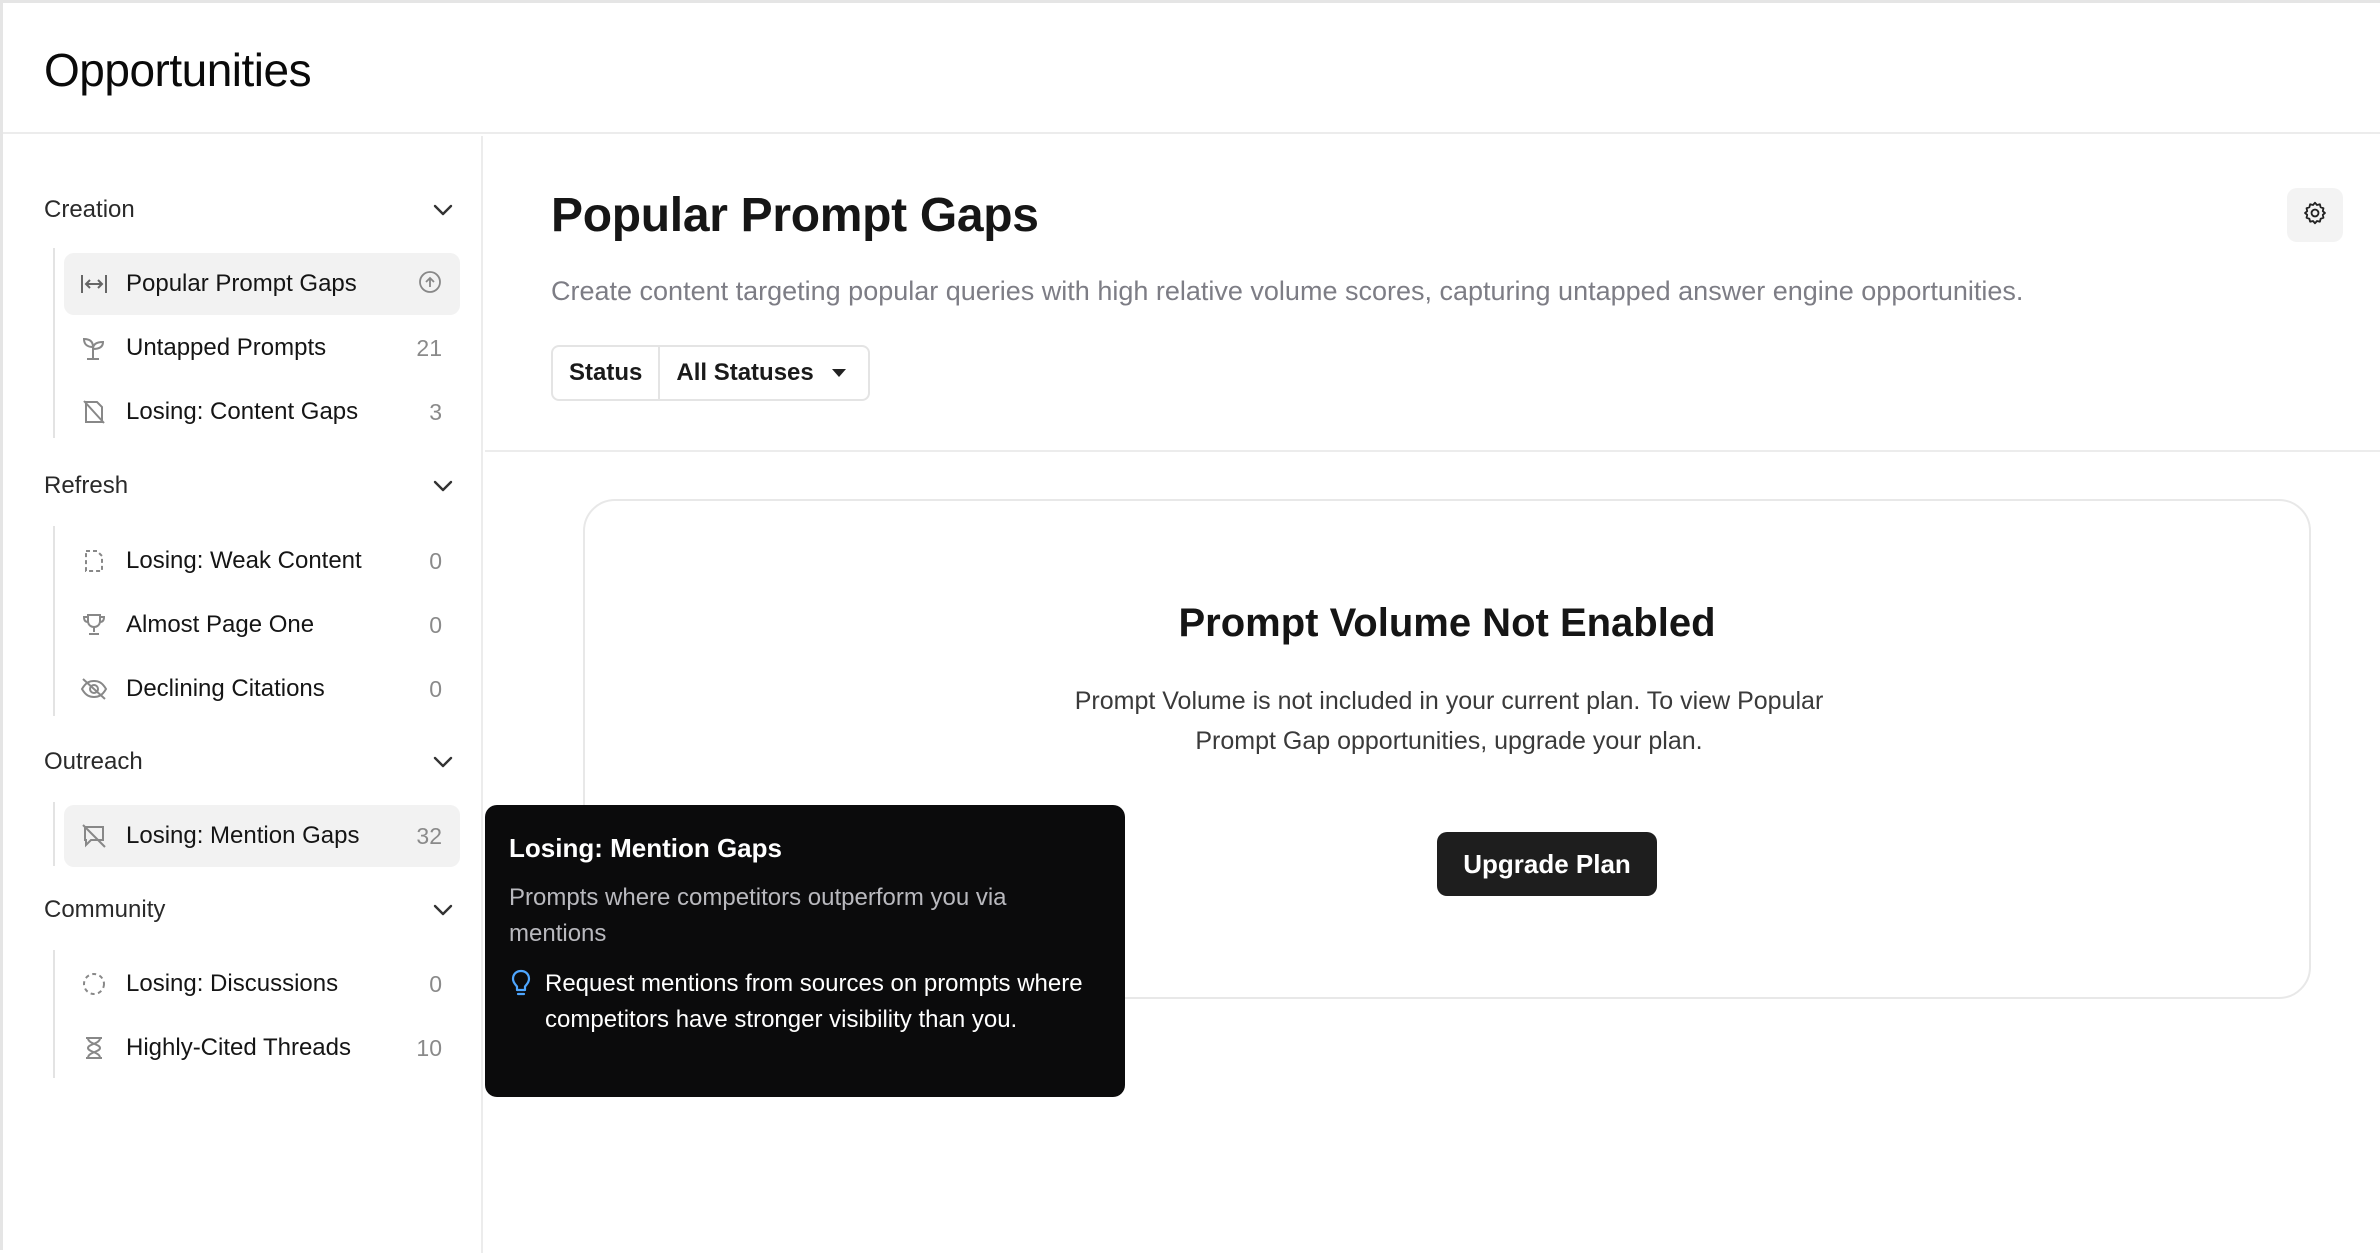  Describe the element at coordinates (249, 210) in the screenshot. I see `group-header-creation: Creation` at that location.